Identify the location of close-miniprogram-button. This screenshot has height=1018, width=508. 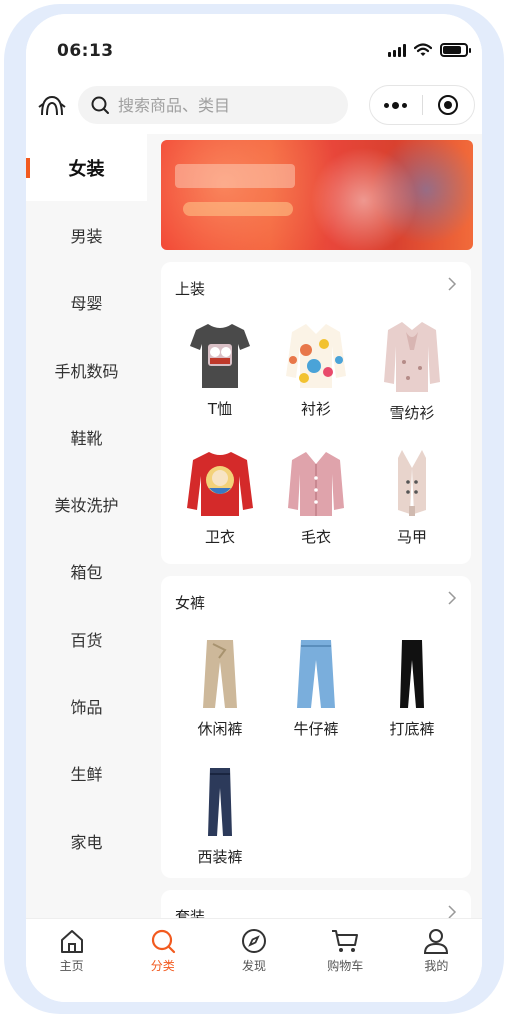
(448, 105).